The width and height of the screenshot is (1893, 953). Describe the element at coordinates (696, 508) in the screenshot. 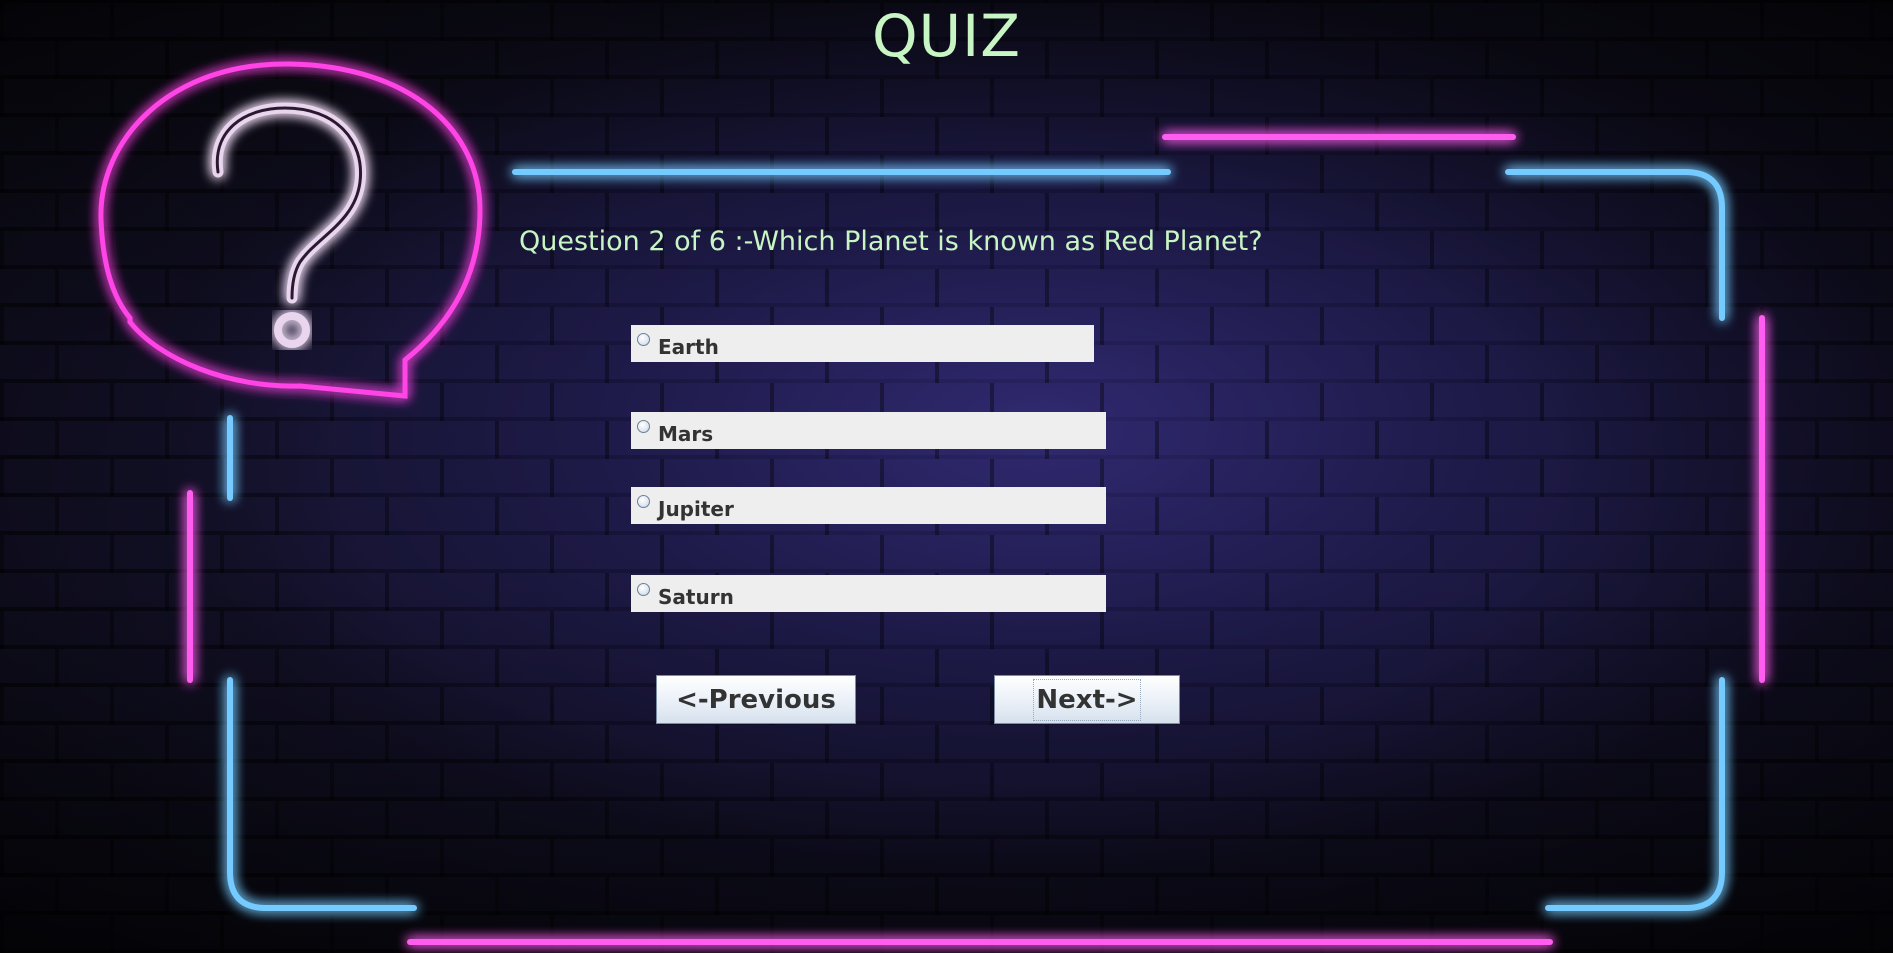

I see `option-label: Jupiter` at that location.